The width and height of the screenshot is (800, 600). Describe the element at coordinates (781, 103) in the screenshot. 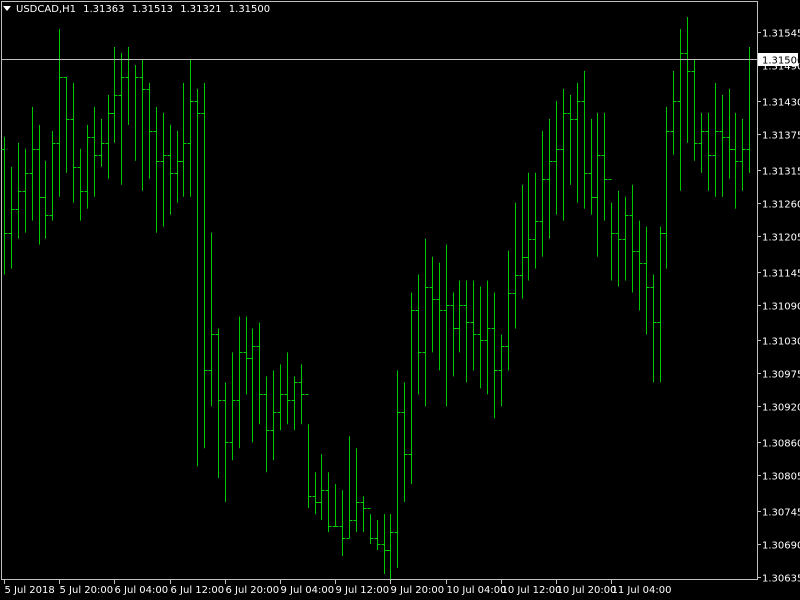

I see `y-tick-label: 1.31430` at that location.